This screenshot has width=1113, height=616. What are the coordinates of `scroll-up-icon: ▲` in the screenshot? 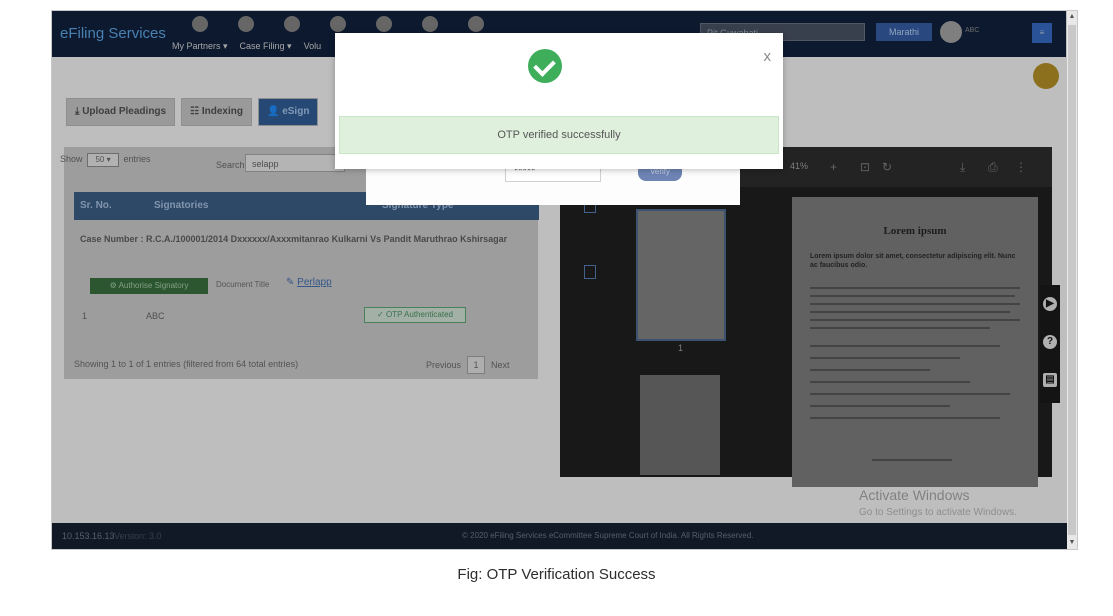 It's located at (1072, 17).